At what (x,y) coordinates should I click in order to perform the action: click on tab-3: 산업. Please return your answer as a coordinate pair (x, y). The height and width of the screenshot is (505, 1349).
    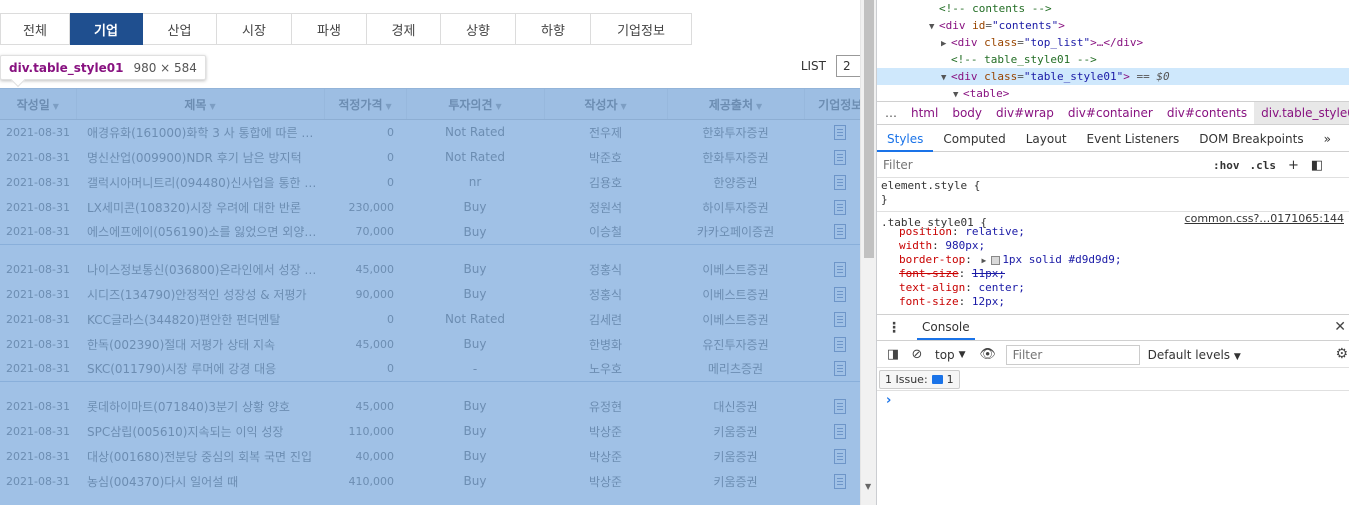
    Looking at the image, I should click on (180, 29).